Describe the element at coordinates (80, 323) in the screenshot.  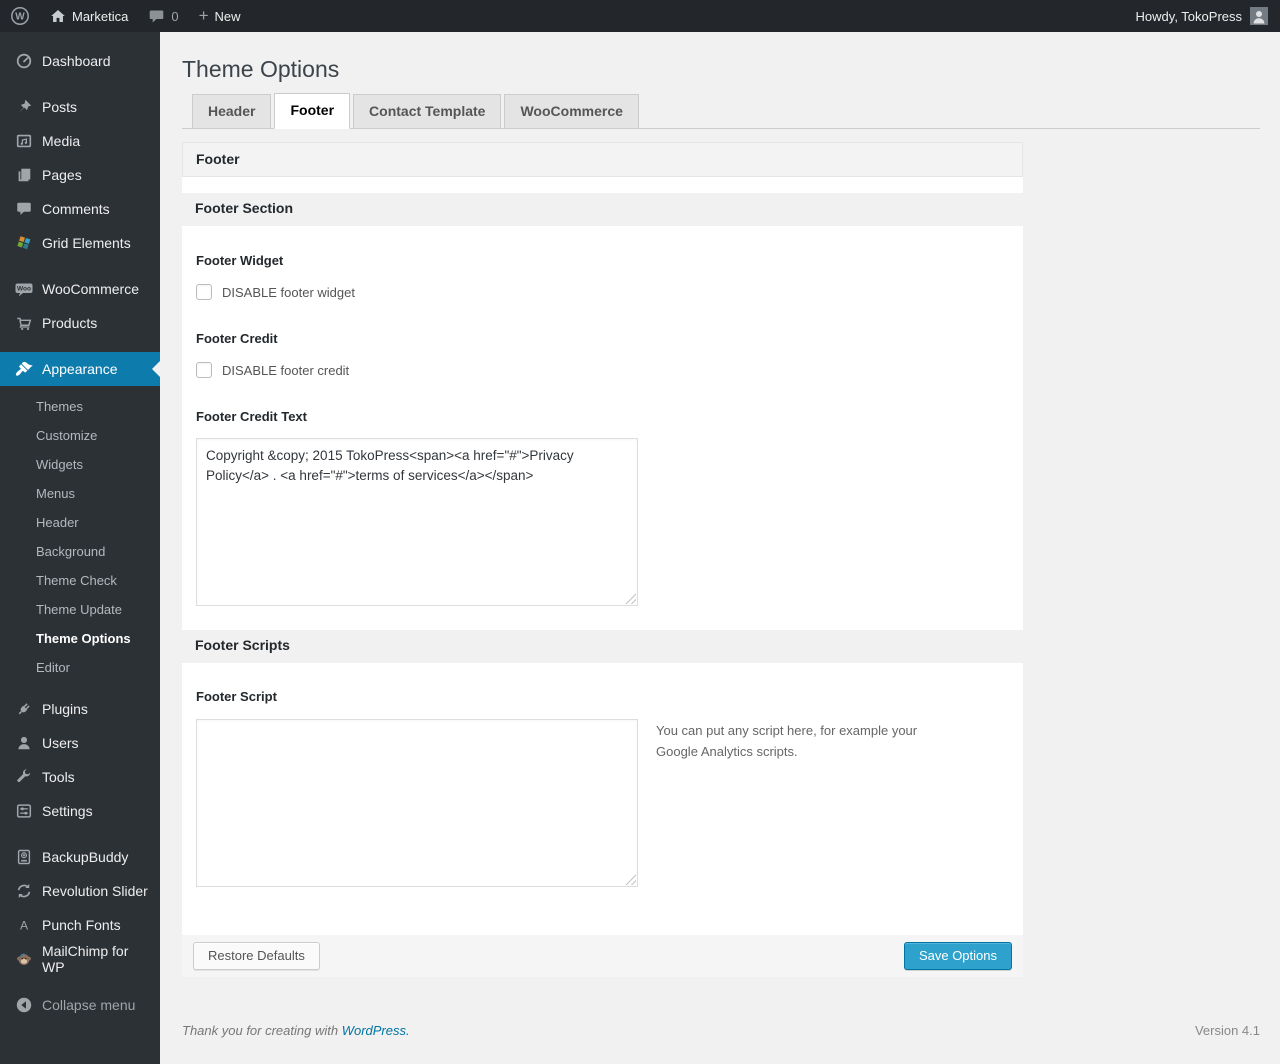
I see `sidebar-item-products: Products` at that location.